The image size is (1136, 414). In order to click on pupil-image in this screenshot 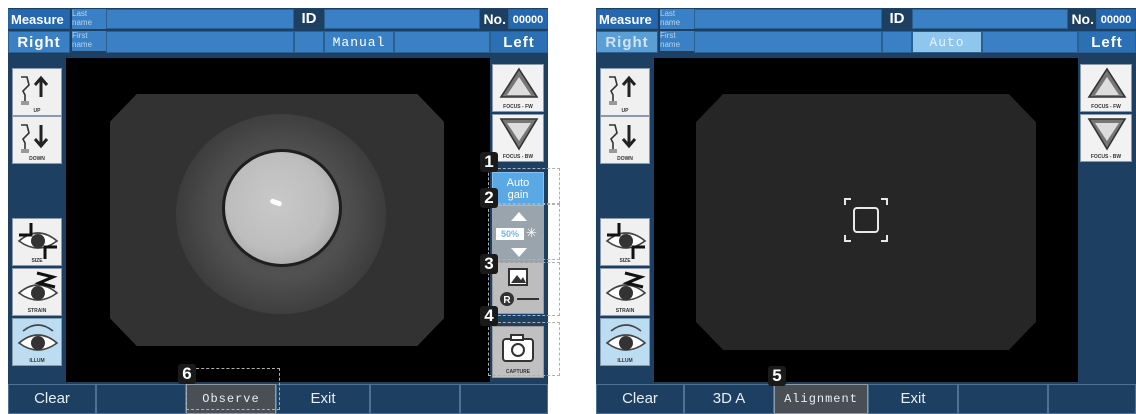, I will do `click(282, 208)`.